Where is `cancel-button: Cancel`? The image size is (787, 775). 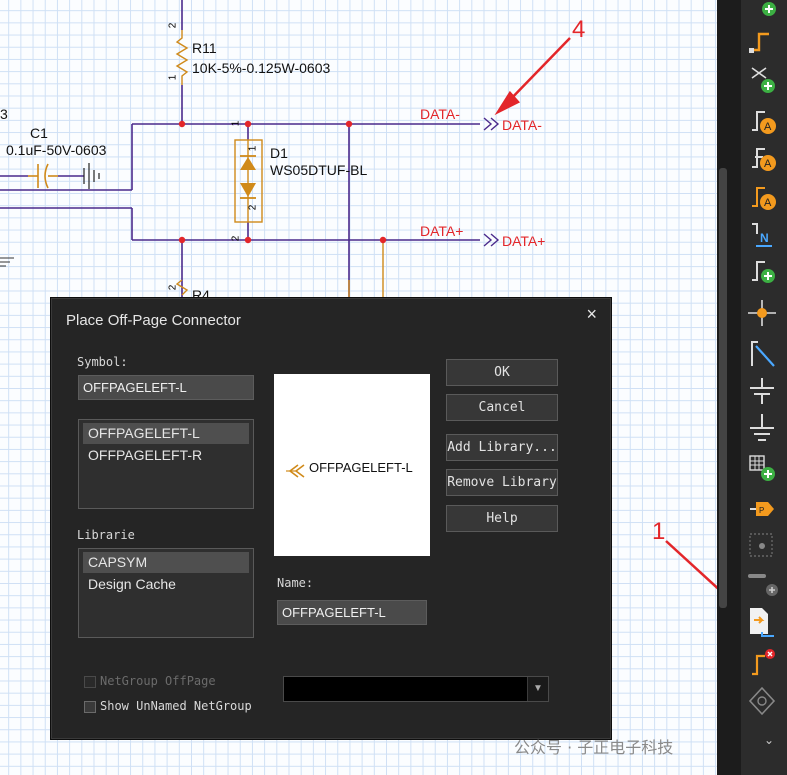
cancel-button: Cancel is located at coordinates (502, 407).